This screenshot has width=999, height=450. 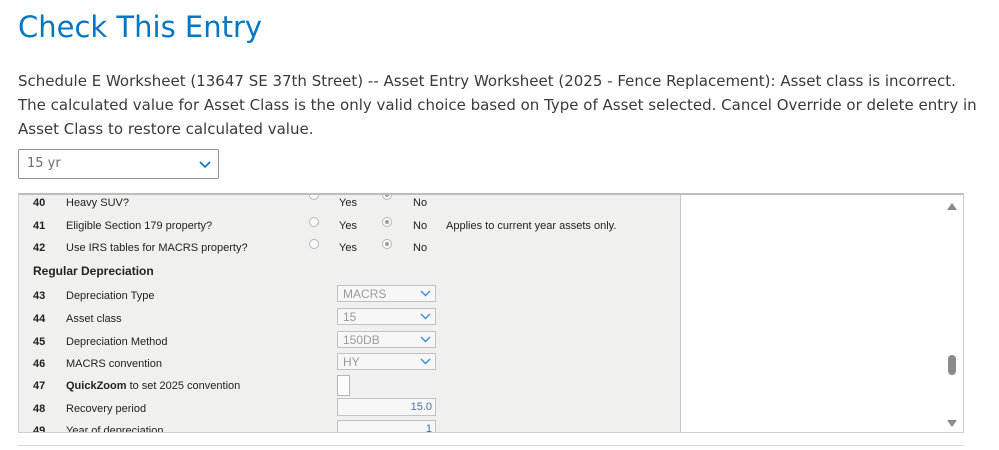 I want to click on quickzoom-bold: QuickZoom, so click(x=96, y=386).